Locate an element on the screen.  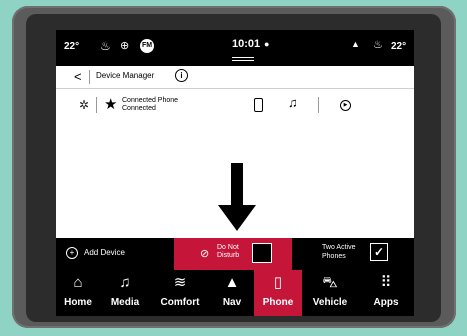
page-title: Device Manager is located at coordinates (125, 75).